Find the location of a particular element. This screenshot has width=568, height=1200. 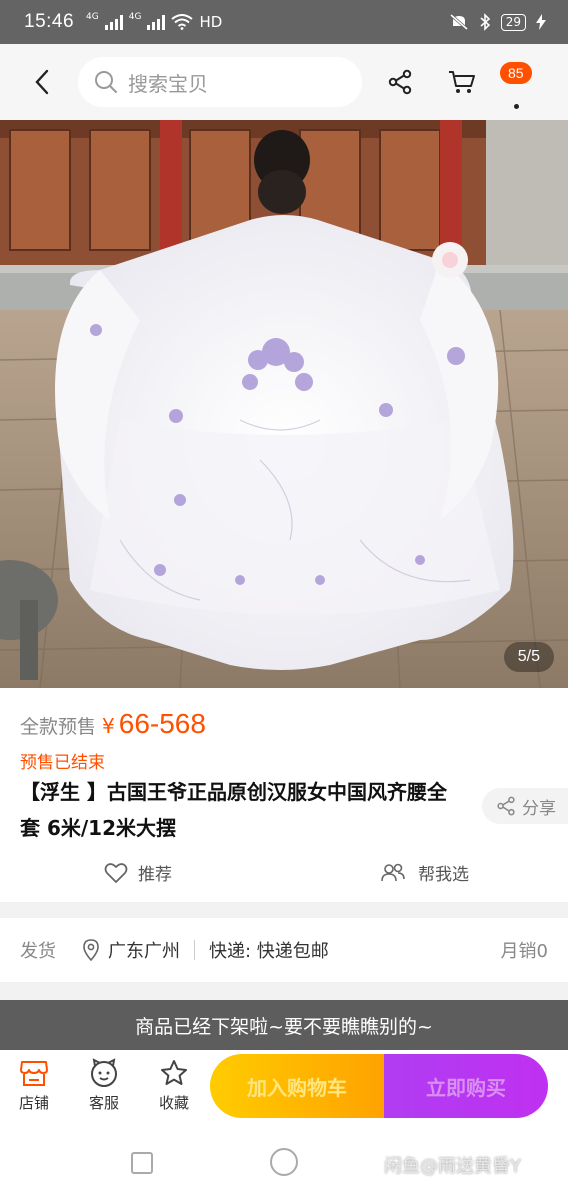

hd-indicator: HD is located at coordinates (211, 22).